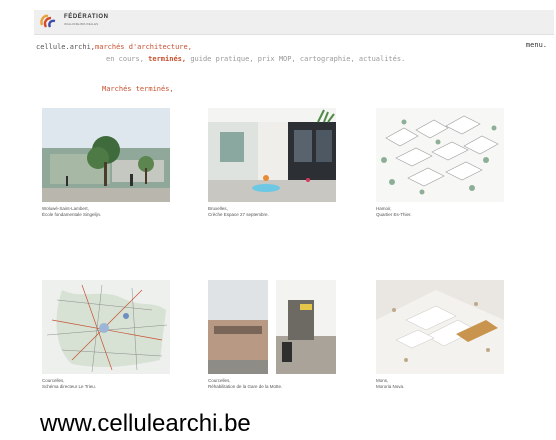 This screenshot has width=556, height=440. I want to click on project-image-school, so click(106, 155).